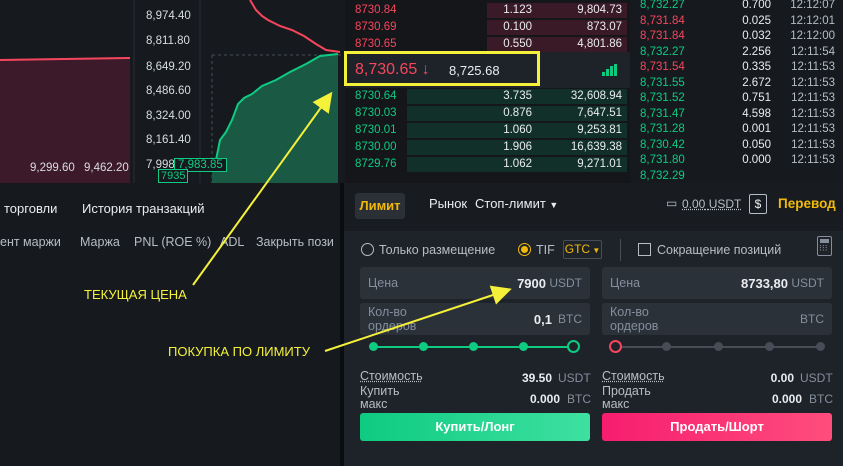 The width and height of the screenshot is (843, 466). Describe the element at coordinates (30, 208) in the screenshot. I see `tab-trade-history: торговли` at that location.